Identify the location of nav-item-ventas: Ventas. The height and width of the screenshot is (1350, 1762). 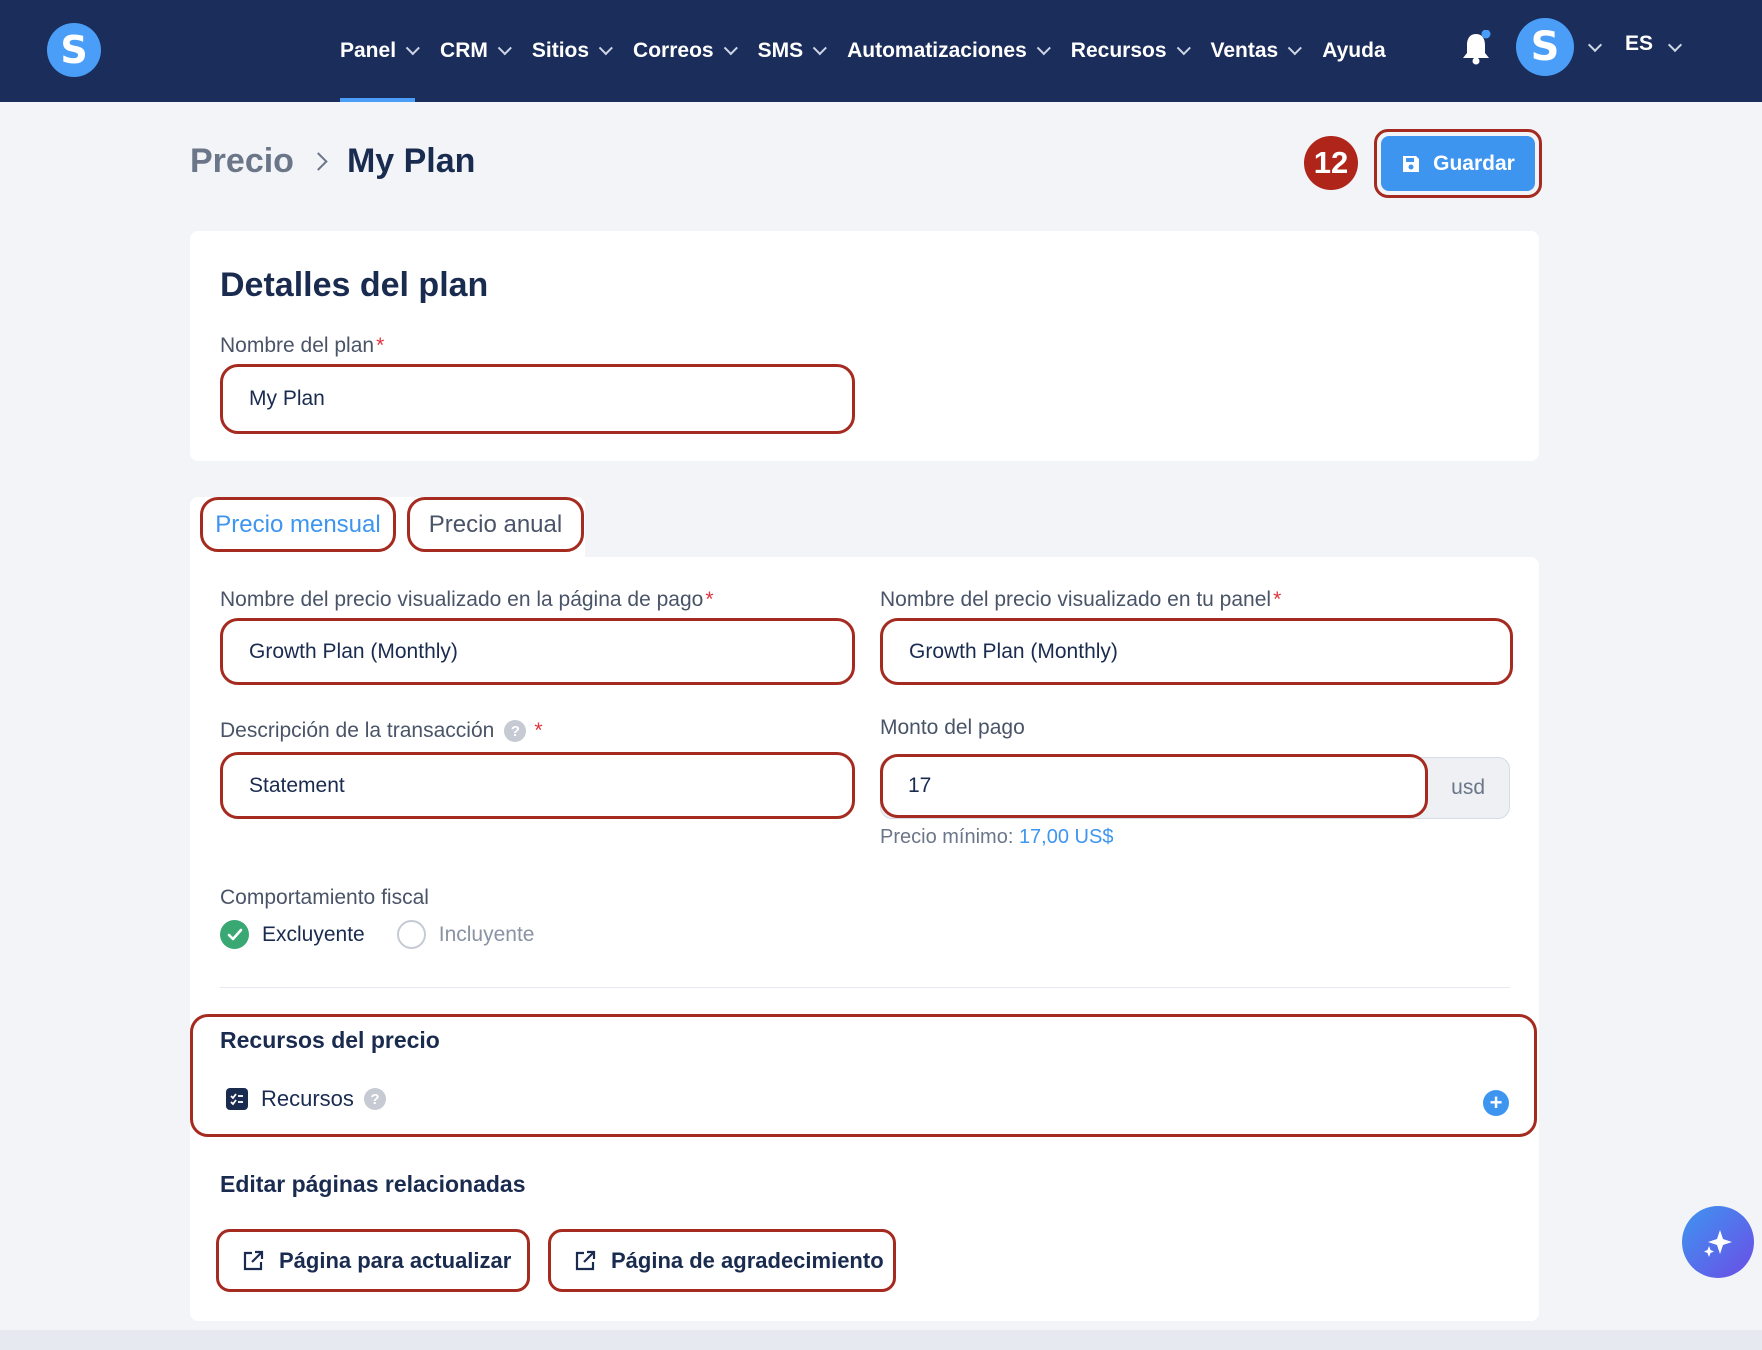
(1256, 51).